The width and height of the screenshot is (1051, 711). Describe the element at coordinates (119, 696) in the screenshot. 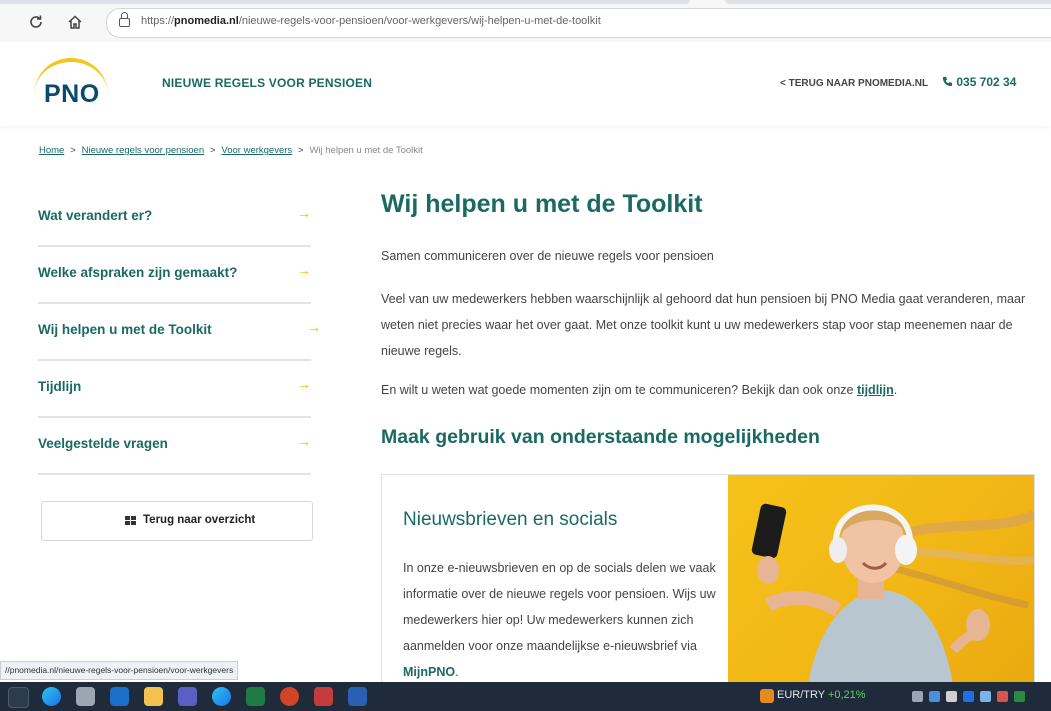

I see `outlook-icon` at that location.